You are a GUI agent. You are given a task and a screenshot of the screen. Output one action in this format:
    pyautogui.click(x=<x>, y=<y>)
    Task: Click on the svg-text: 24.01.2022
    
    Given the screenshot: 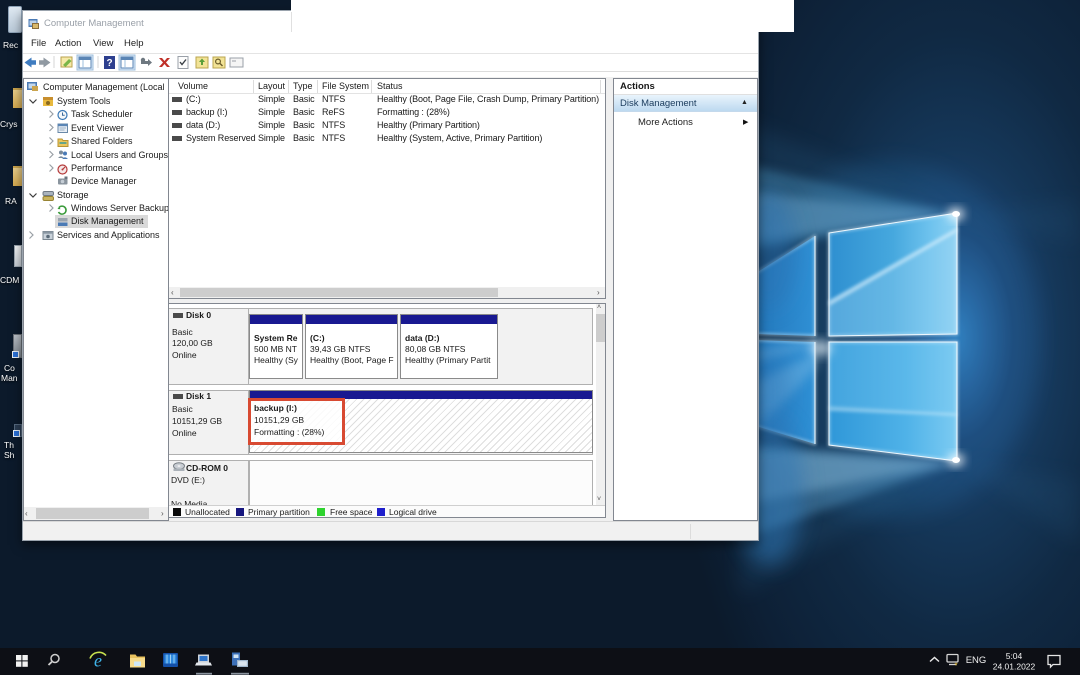 What is the action you would take?
    pyautogui.click(x=1014, y=667)
    